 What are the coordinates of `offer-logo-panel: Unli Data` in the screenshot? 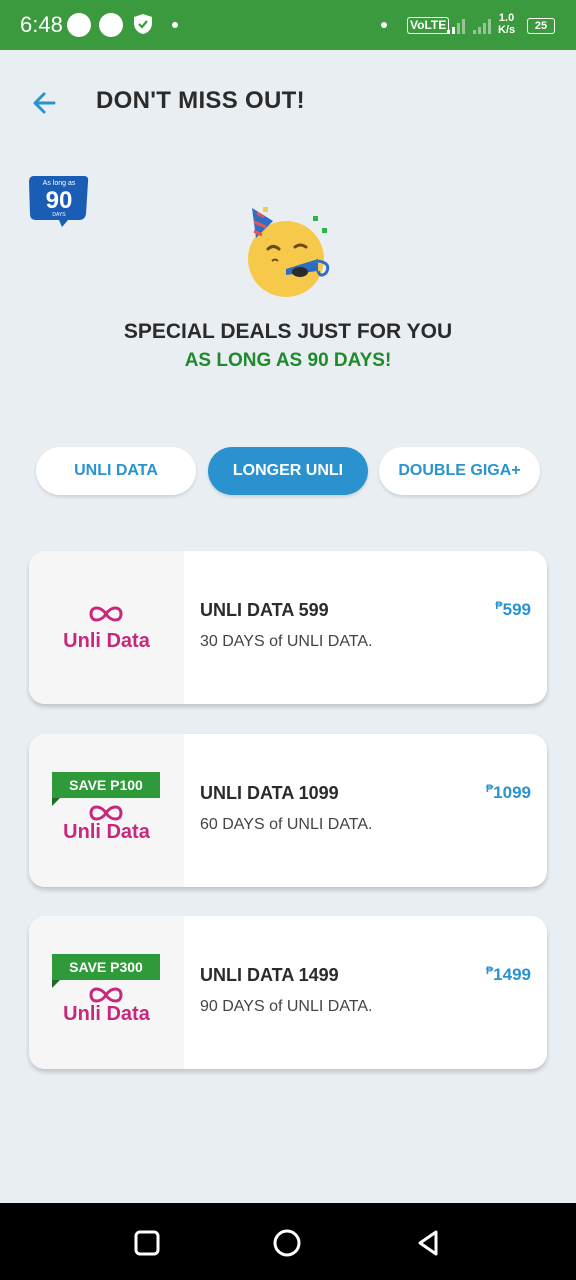 It's located at (106, 627).